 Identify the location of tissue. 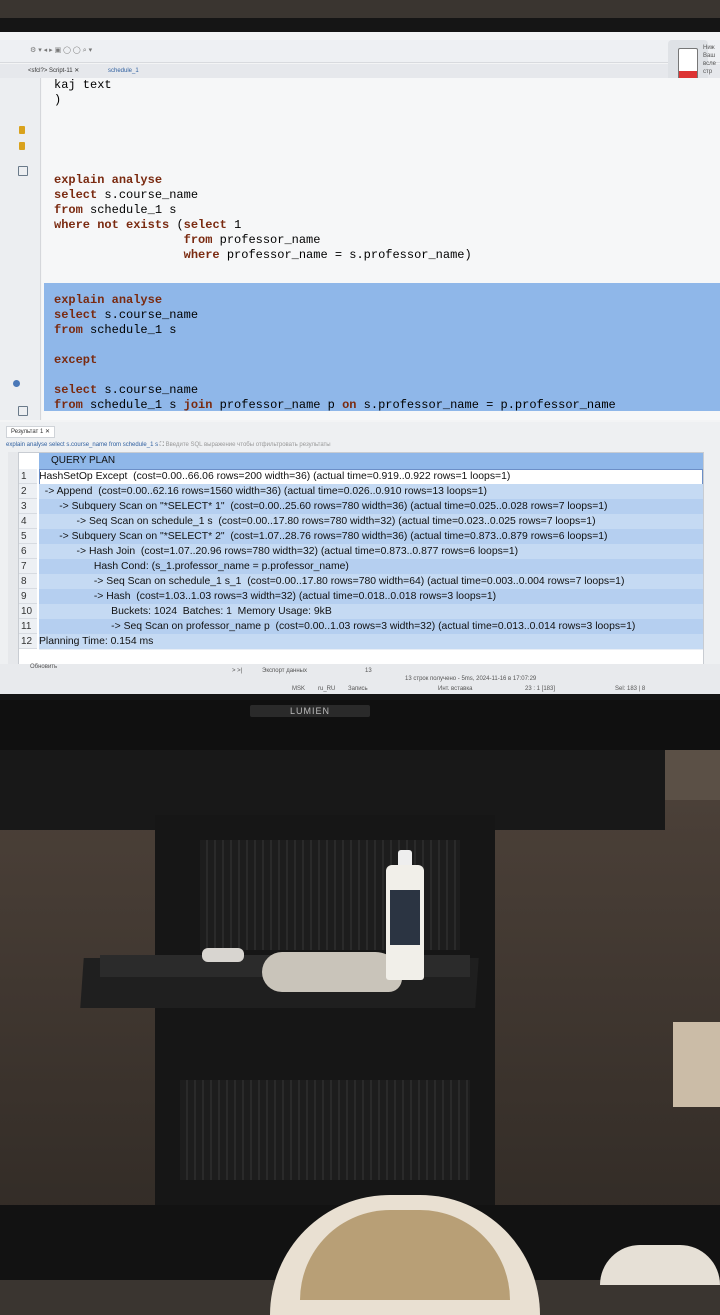
(223, 955).